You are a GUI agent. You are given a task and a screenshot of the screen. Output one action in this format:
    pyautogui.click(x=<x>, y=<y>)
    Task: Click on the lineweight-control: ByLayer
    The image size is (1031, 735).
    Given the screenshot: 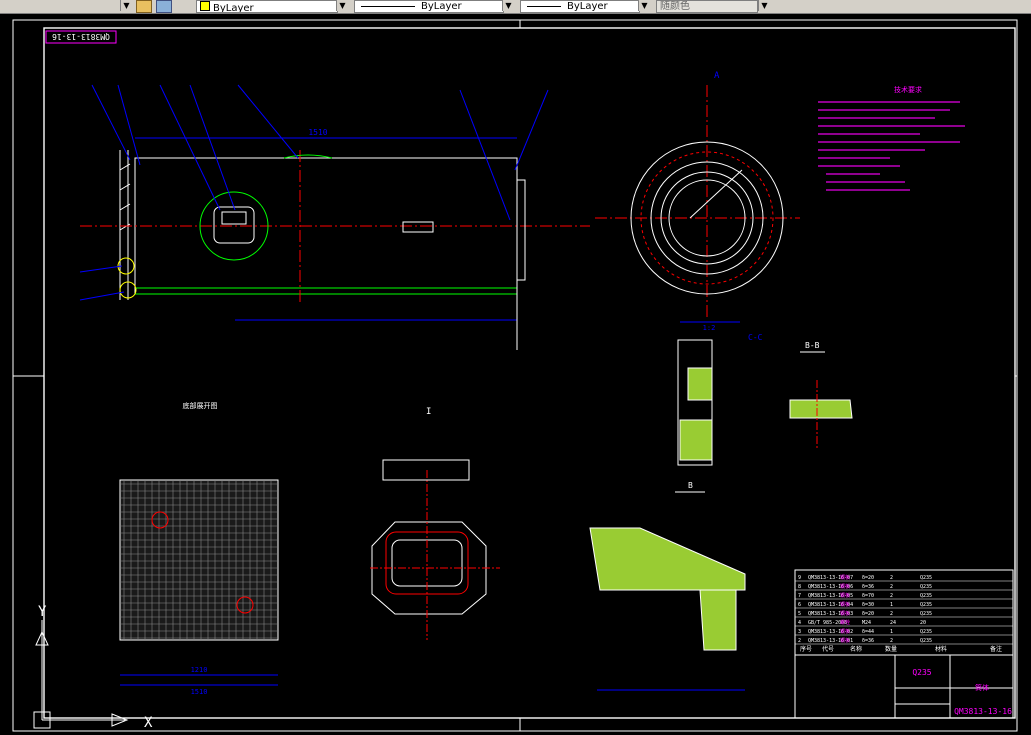 What is the action you would take?
    pyautogui.click(x=580, y=6)
    